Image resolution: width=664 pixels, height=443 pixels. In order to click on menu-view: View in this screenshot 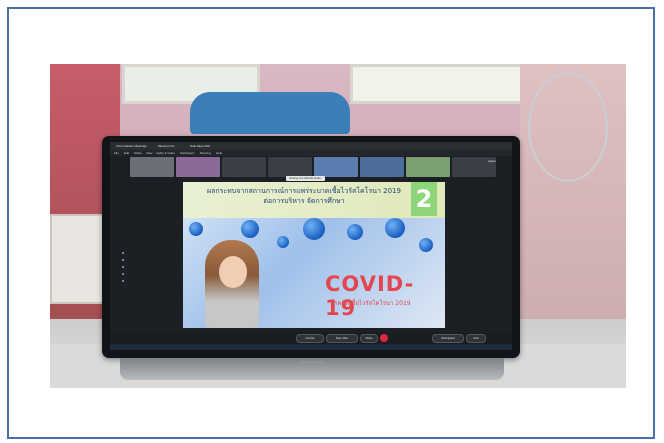, I will do `click(149, 153)`.